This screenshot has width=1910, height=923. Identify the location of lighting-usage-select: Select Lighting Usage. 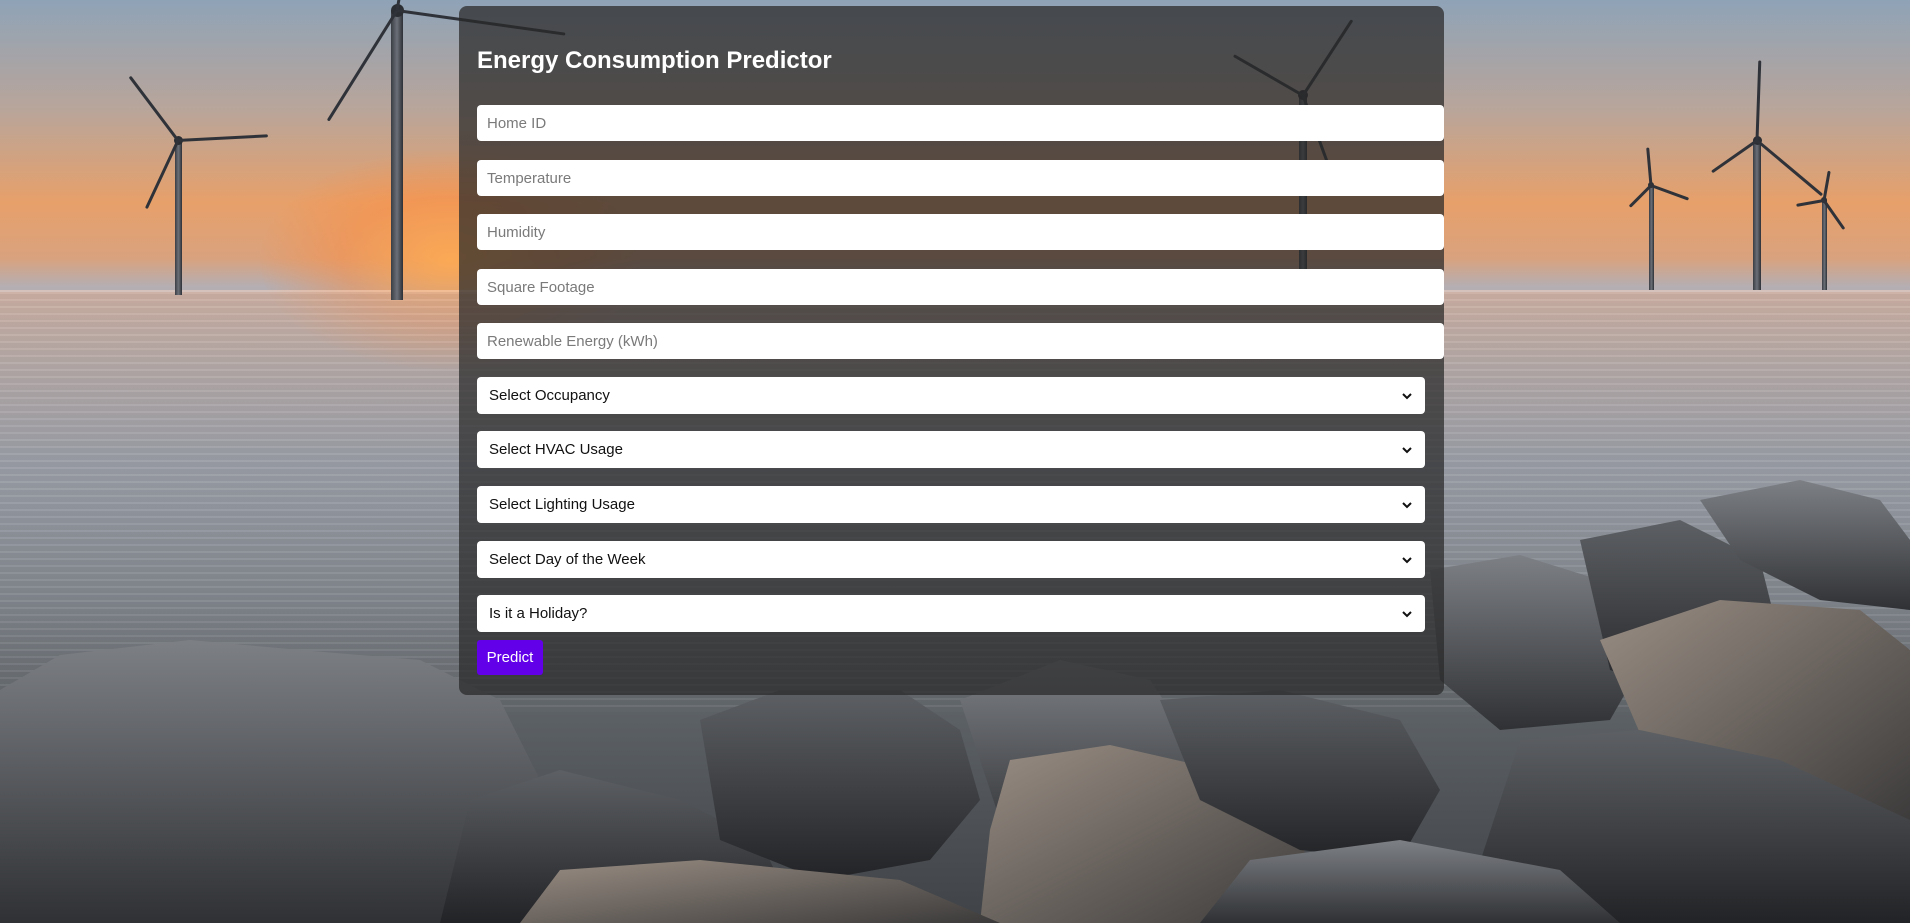
(951, 504).